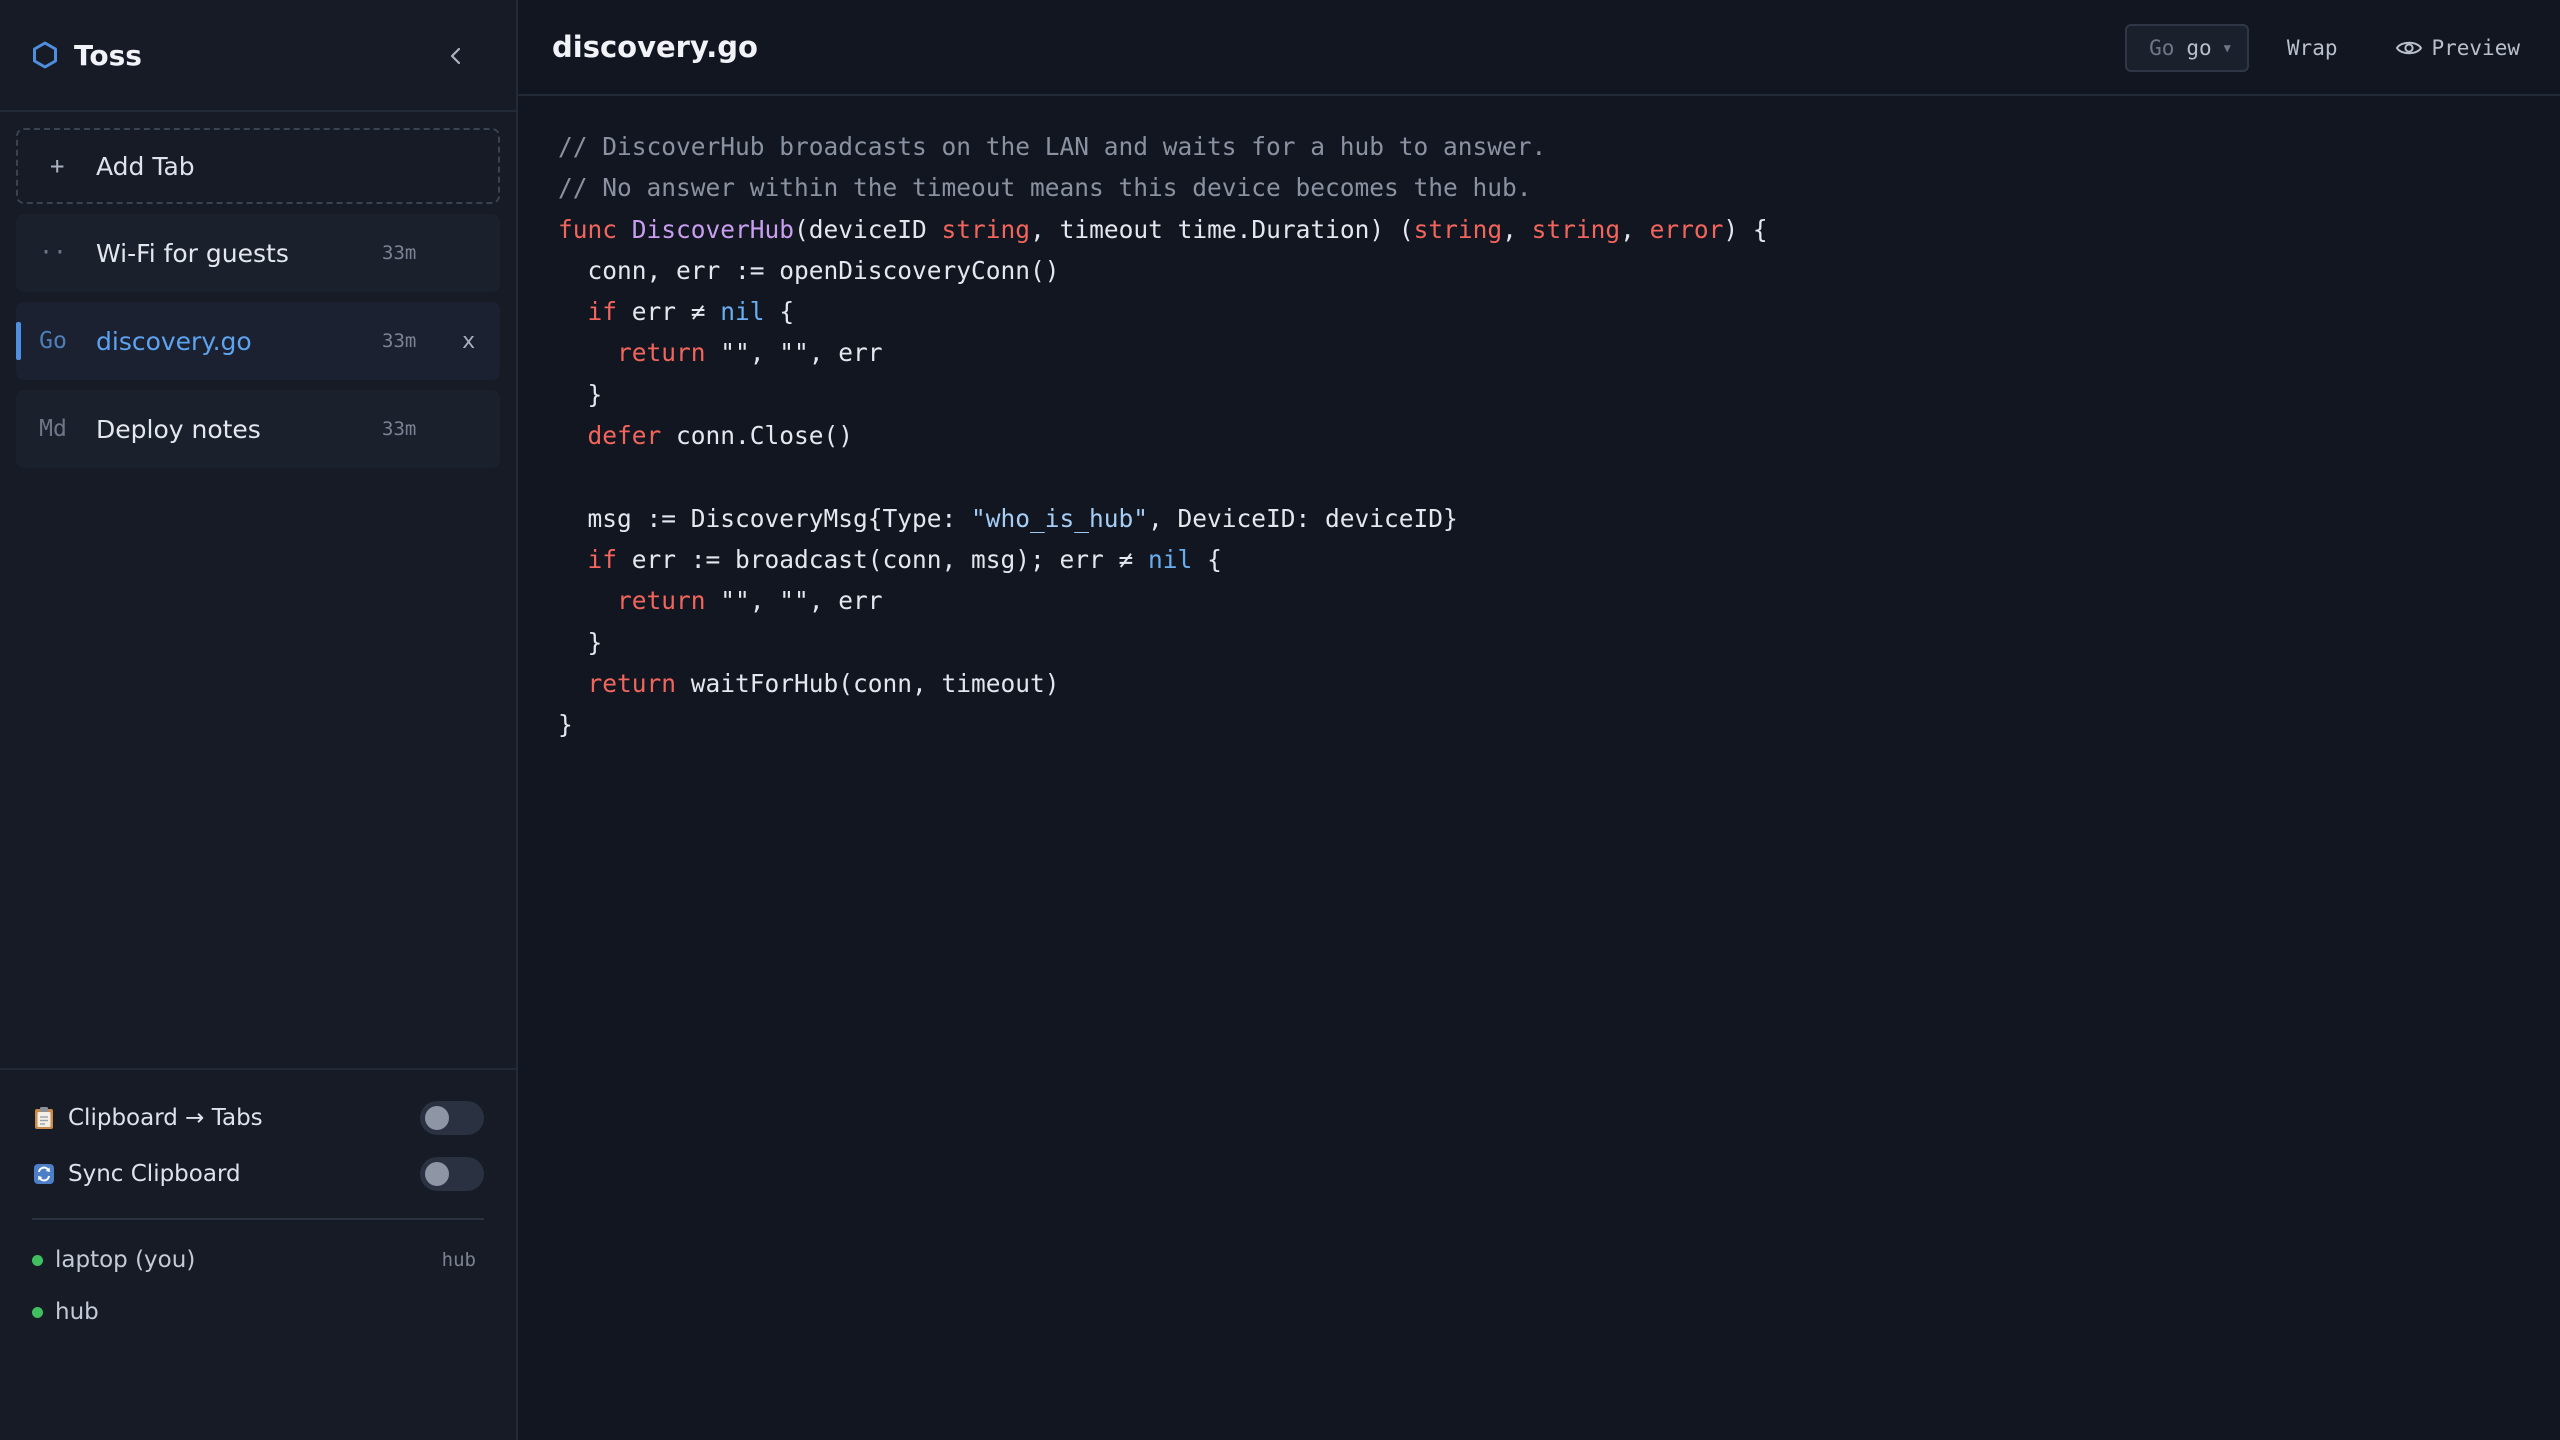 The width and height of the screenshot is (2560, 1440). Describe the element at coordinates (145, 166) in the screenshot. I see `add-tab-label: Add Tab` at that location.